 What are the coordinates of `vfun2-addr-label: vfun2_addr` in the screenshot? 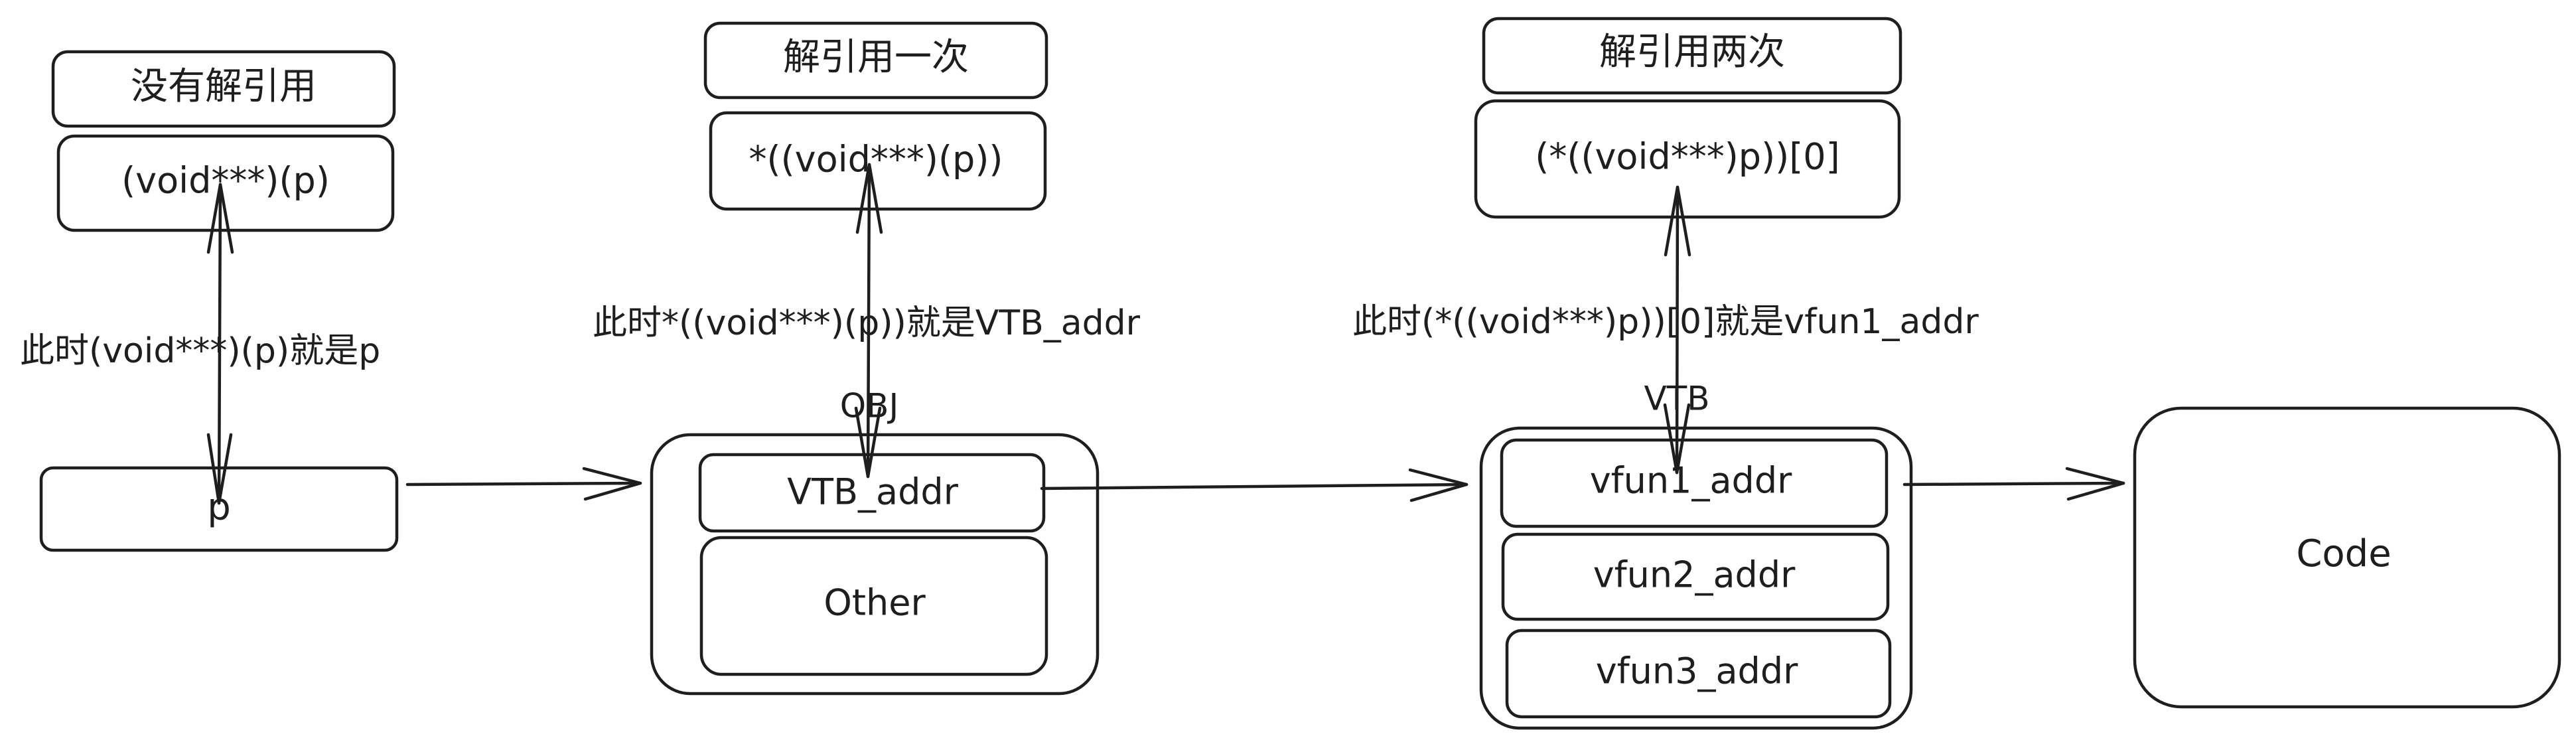 It's located at (1695, 575).